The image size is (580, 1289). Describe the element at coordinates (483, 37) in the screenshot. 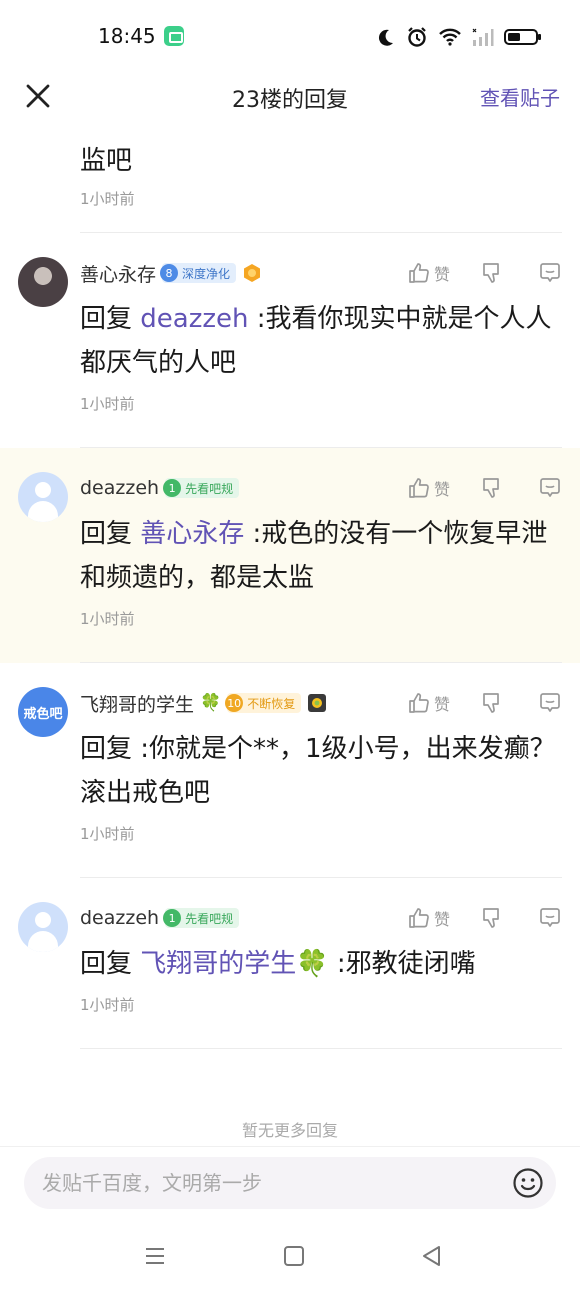

I see `signal-icon` at that location.